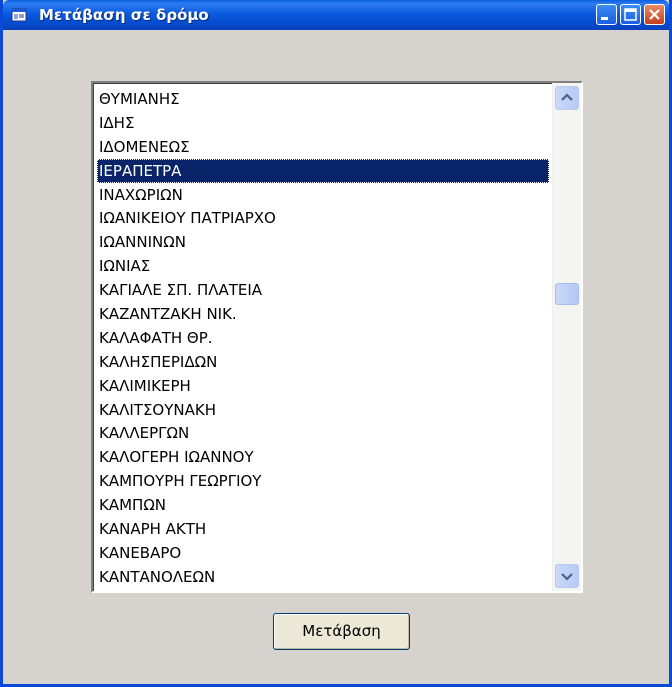 The height and width of the screenshot is (687, 672). I want to click on maximize-button, so click(630, 14).